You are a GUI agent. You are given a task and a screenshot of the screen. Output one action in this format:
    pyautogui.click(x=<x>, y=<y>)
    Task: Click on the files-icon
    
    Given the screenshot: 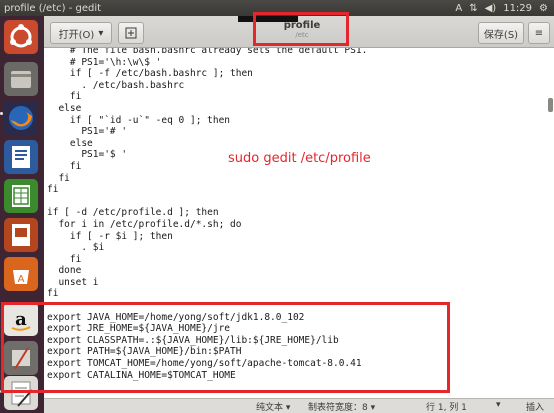 What is the action you would take?
    pyautogui.click(x=21, y=79)
    